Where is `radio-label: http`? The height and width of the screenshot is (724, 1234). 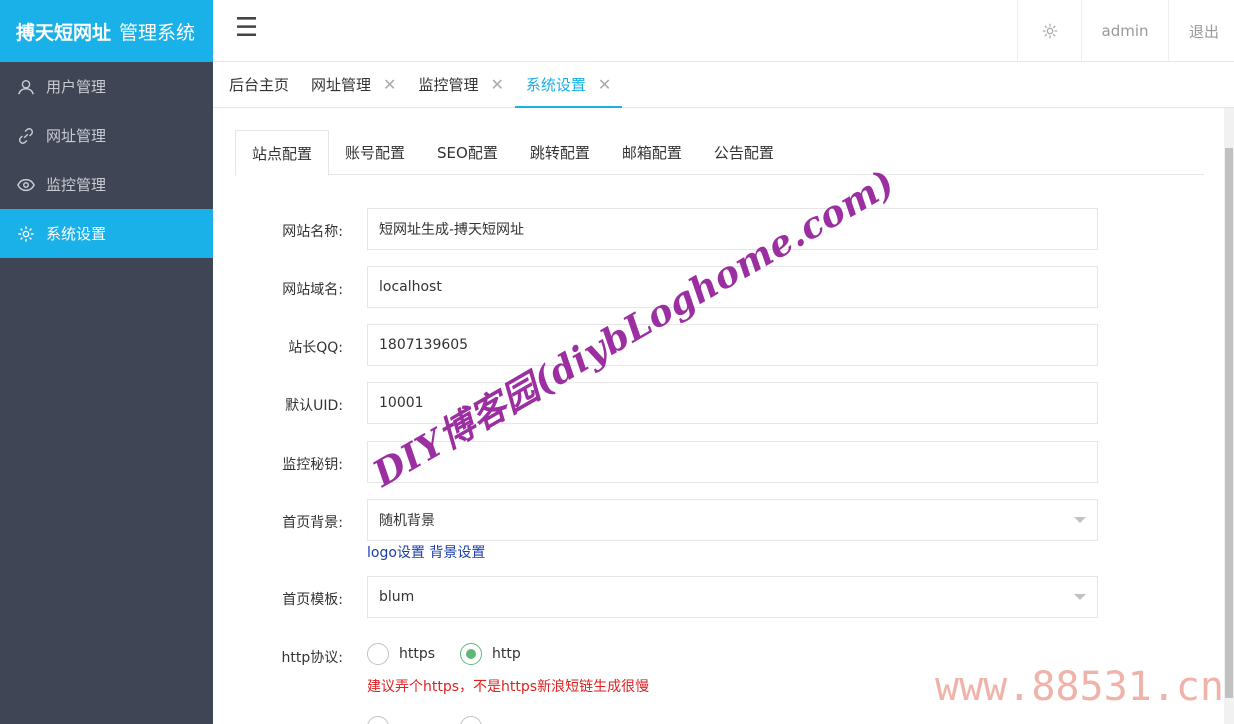 radio-label: http is located at coordinates (506, 654).